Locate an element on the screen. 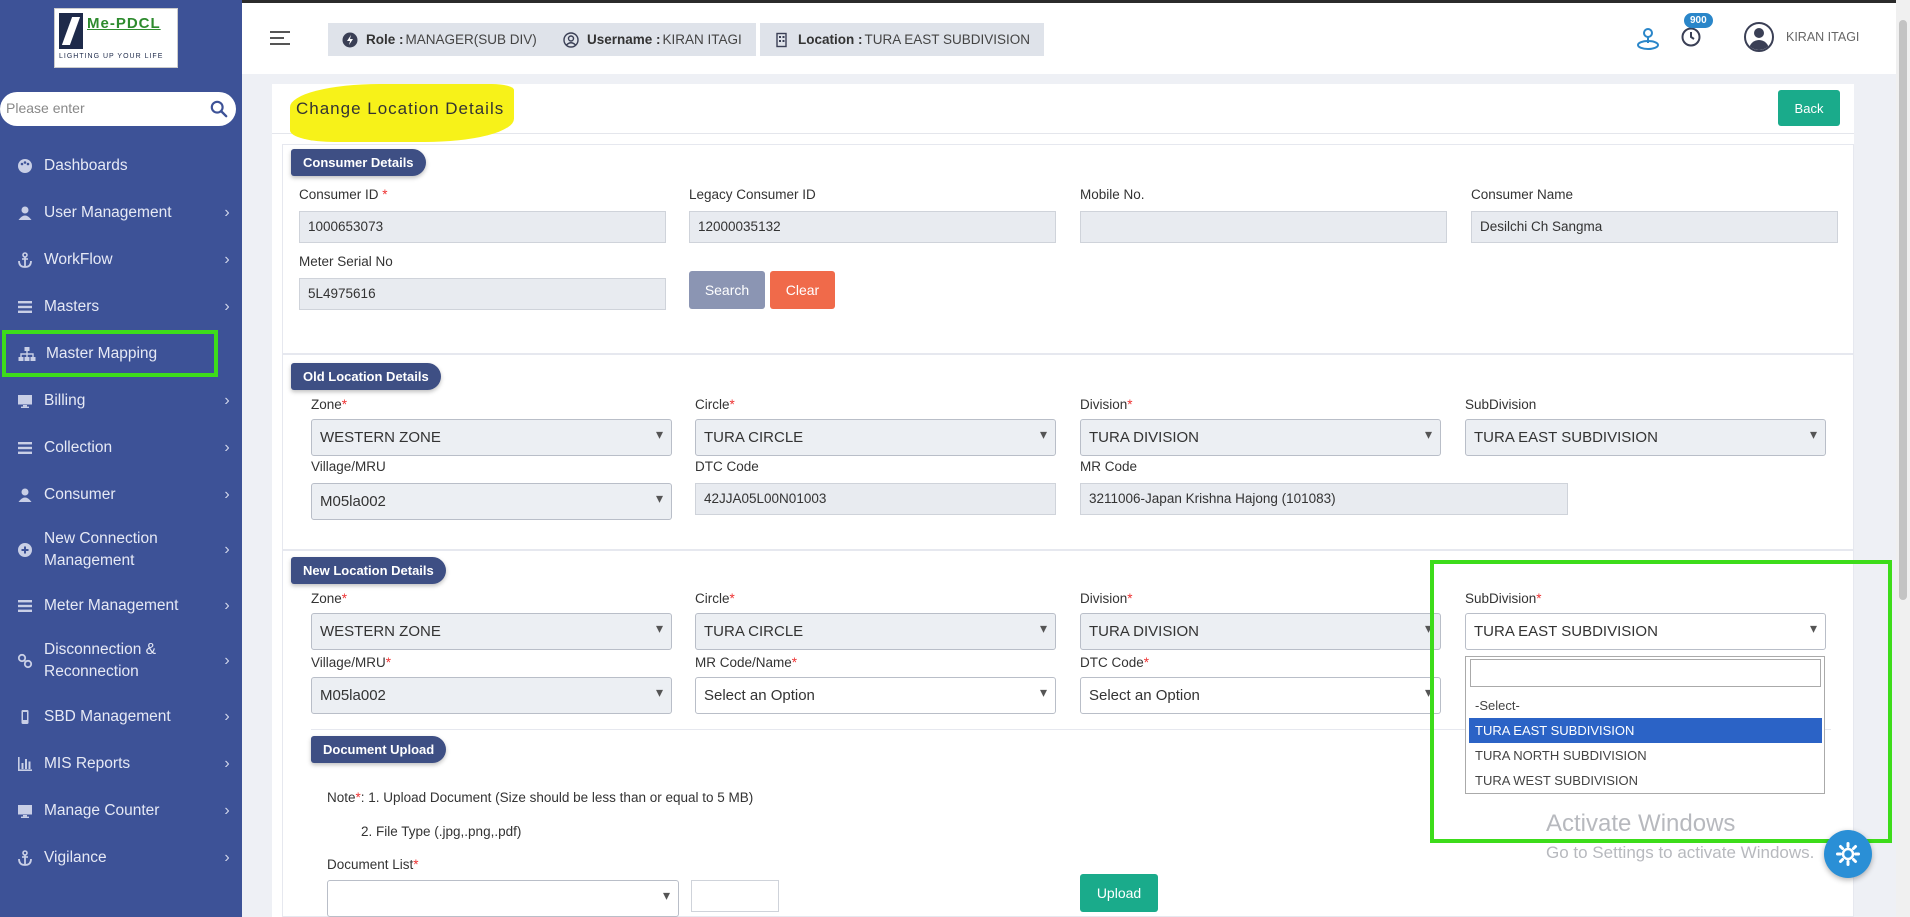 This screenshot has width=1910, height=917. new-division-select: TURA DIVISION is located at coordinates (1260, 630).